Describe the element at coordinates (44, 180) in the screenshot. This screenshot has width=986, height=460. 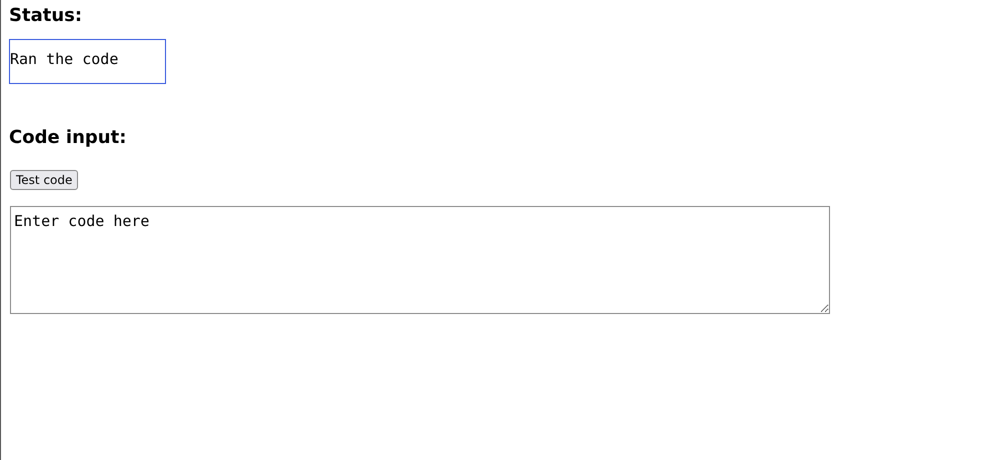
I see `test-code-button: Test code` at that location.